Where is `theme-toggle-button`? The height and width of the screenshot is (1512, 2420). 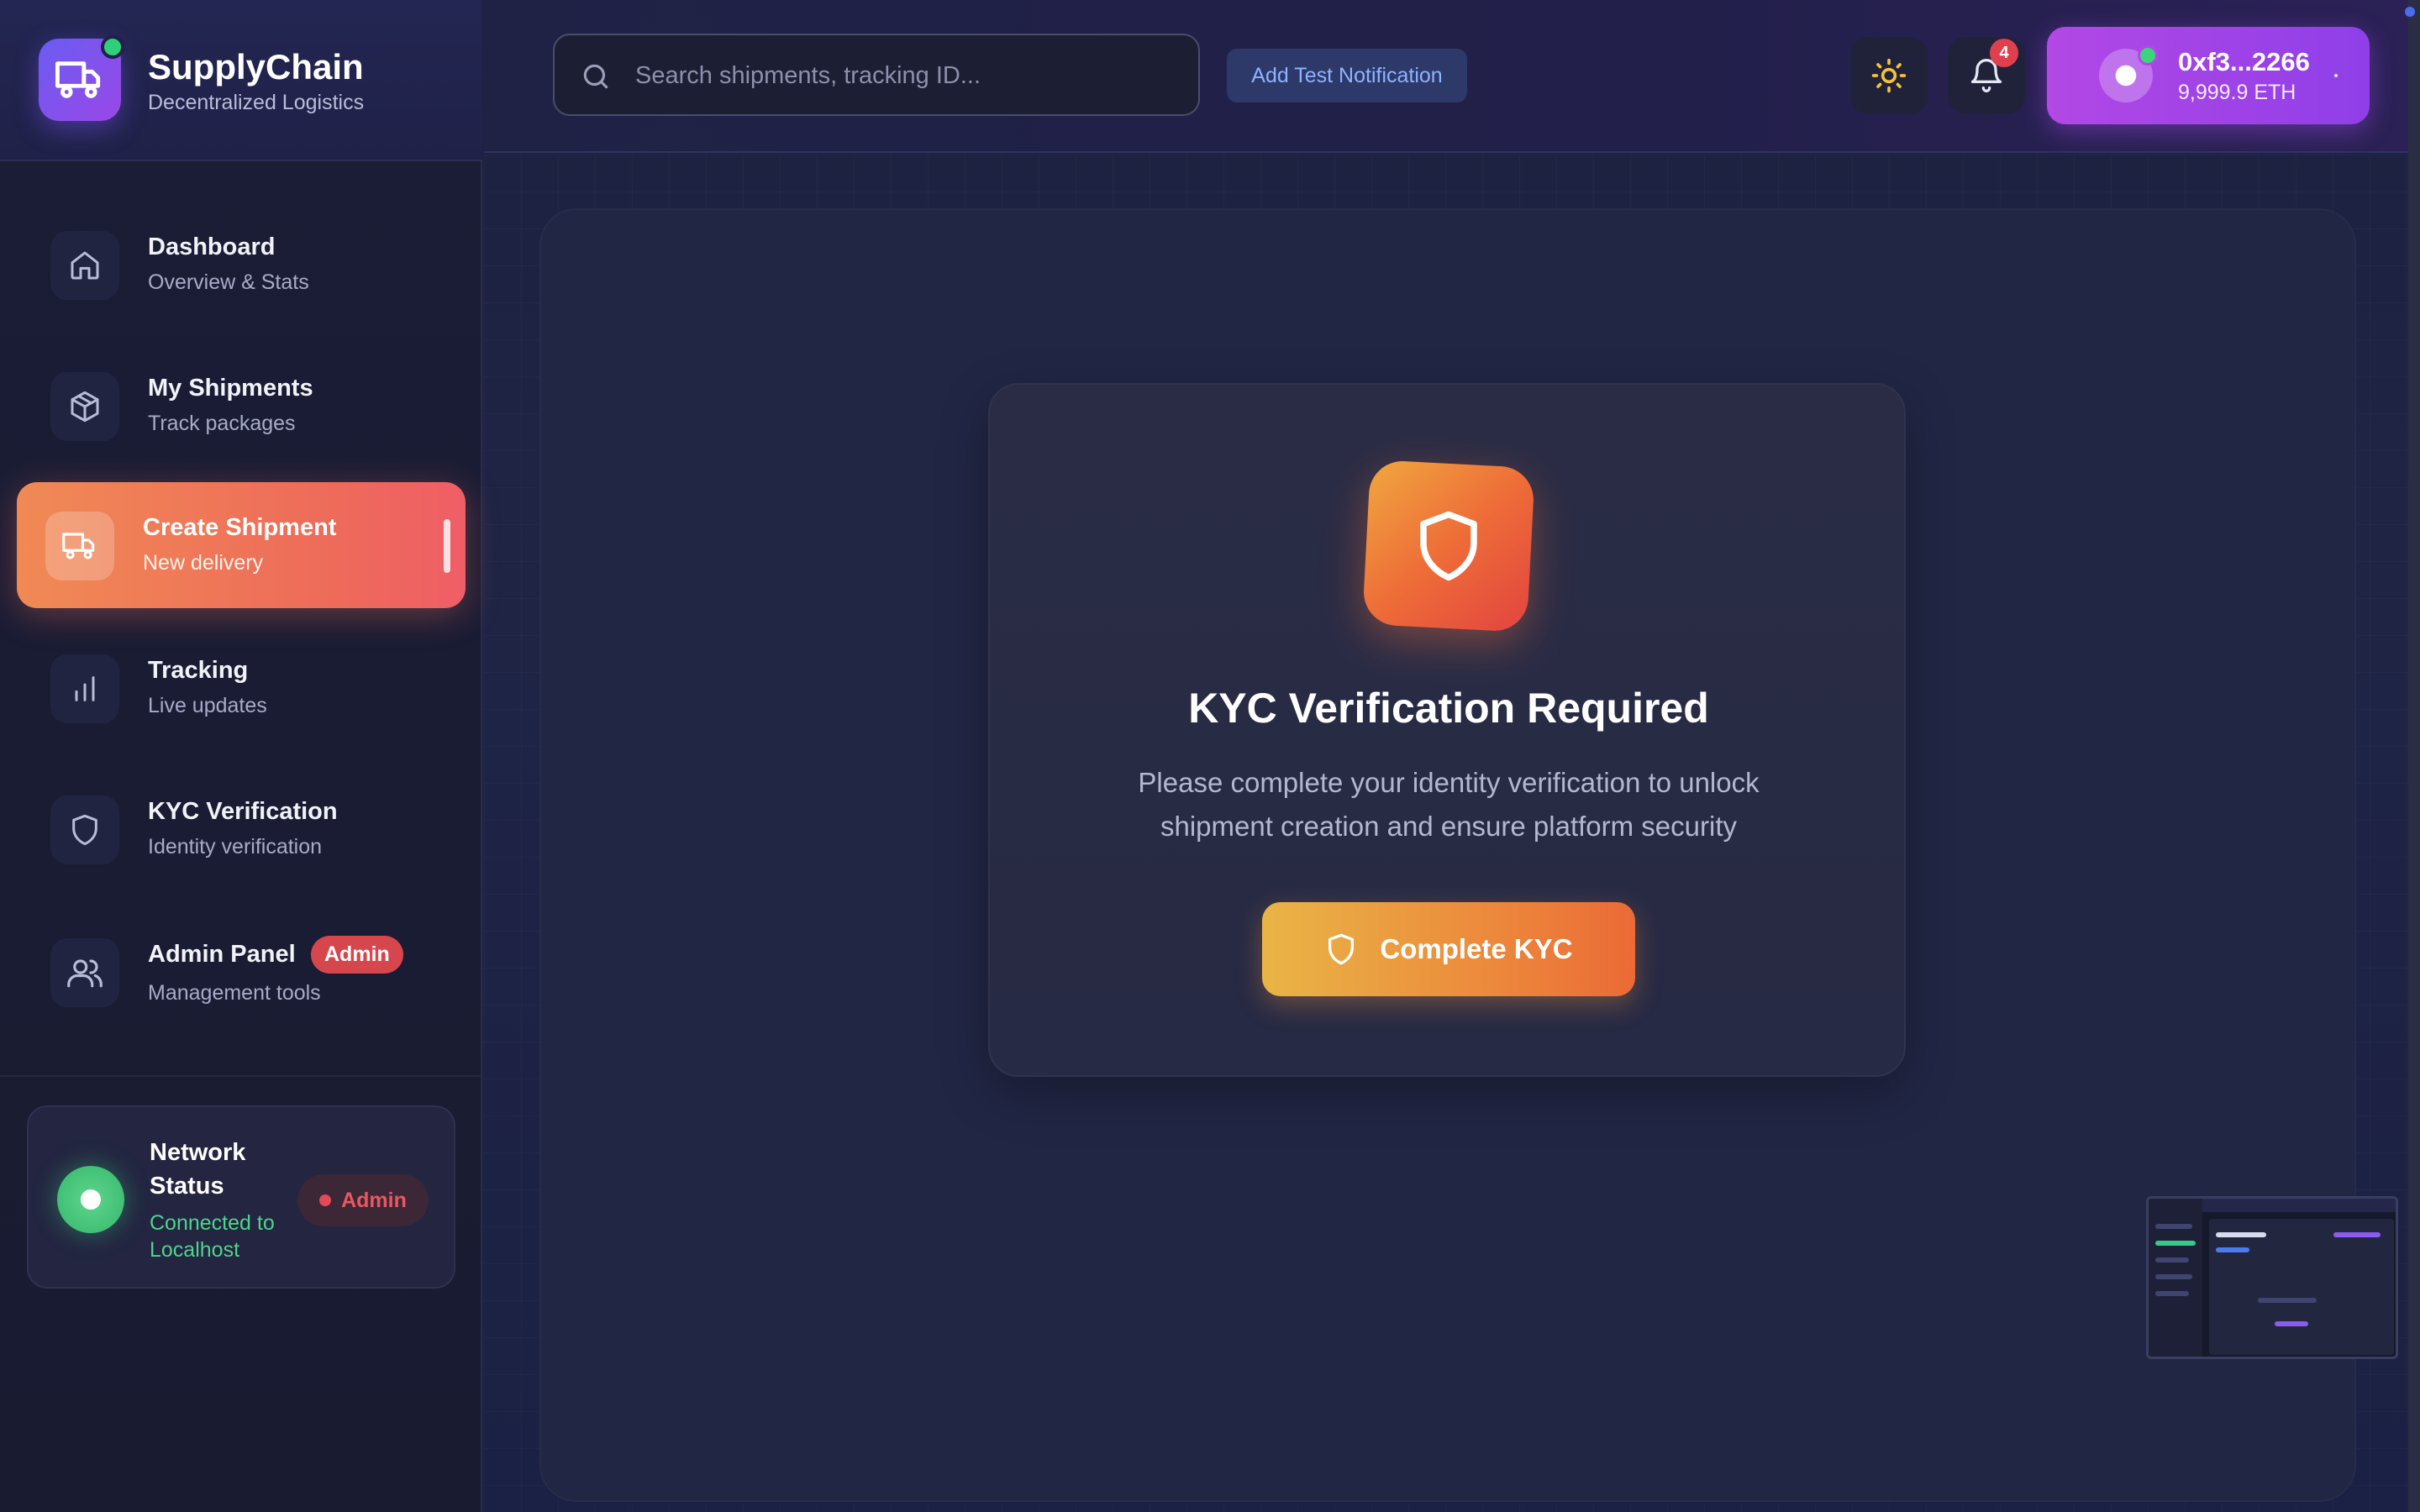
theme-toggle-button is located at coordinates (1889, 75).